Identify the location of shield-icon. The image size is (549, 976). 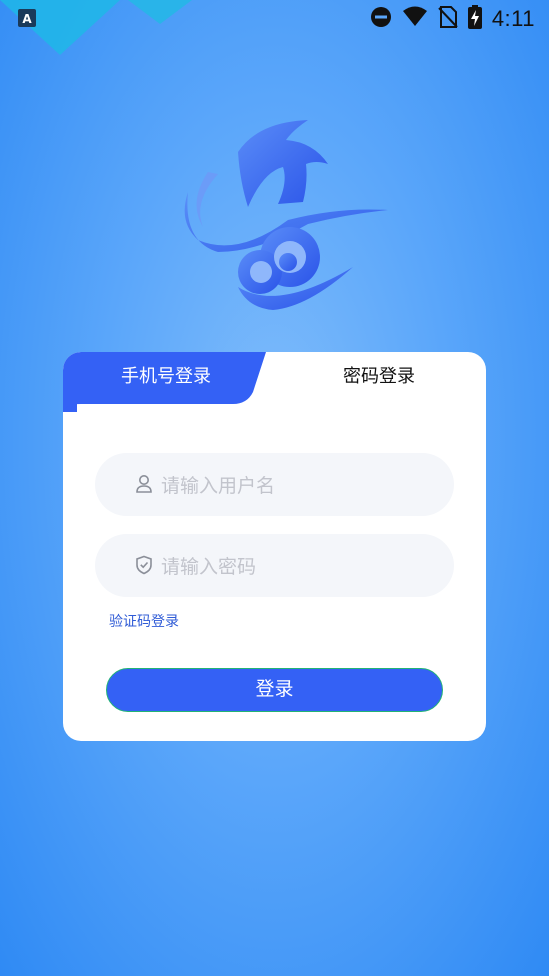
(144, 565).